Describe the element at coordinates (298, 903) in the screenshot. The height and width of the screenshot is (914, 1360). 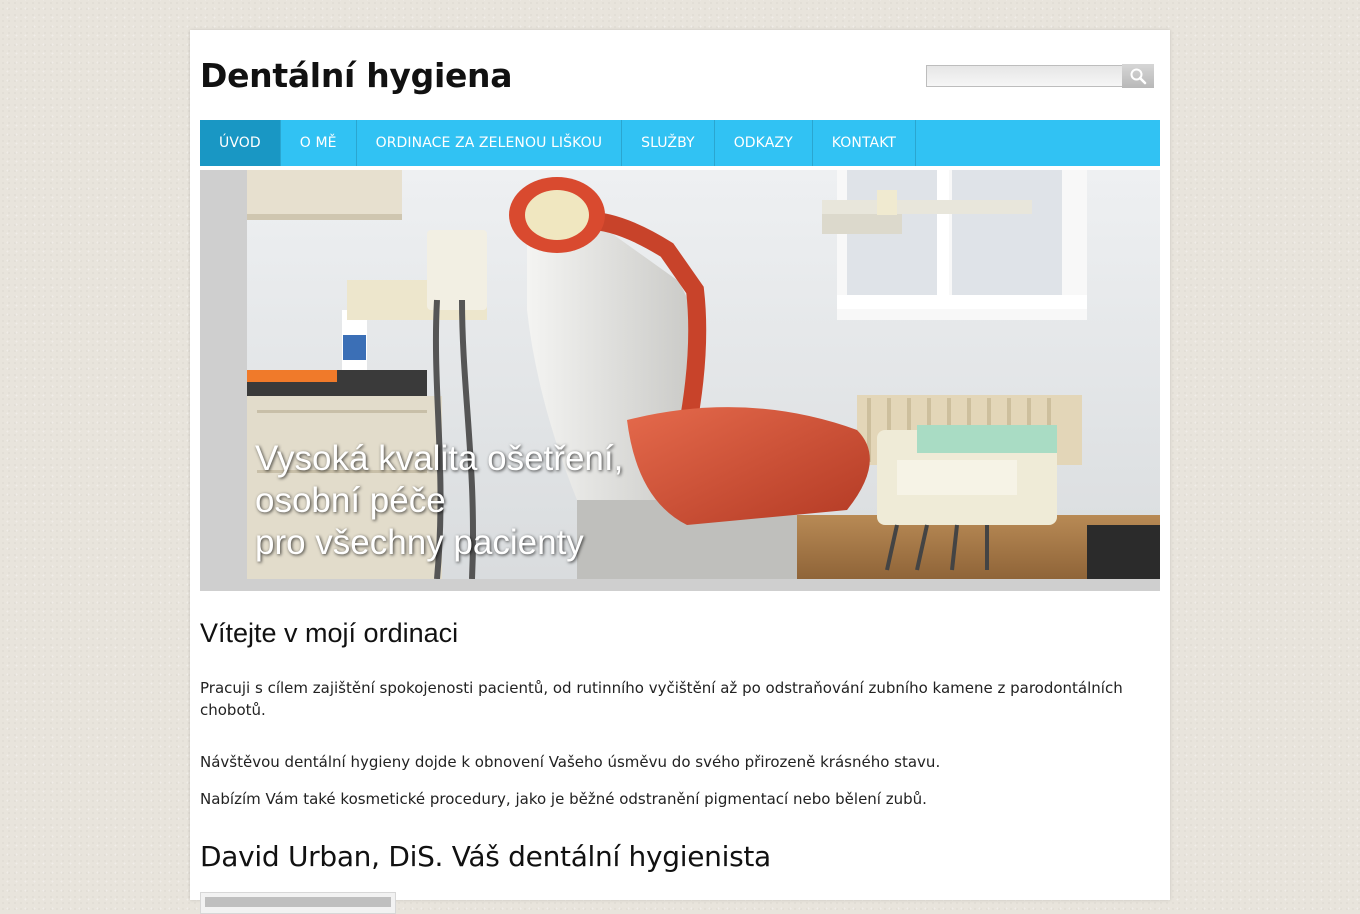
I see `hygienist-photo` at that location.